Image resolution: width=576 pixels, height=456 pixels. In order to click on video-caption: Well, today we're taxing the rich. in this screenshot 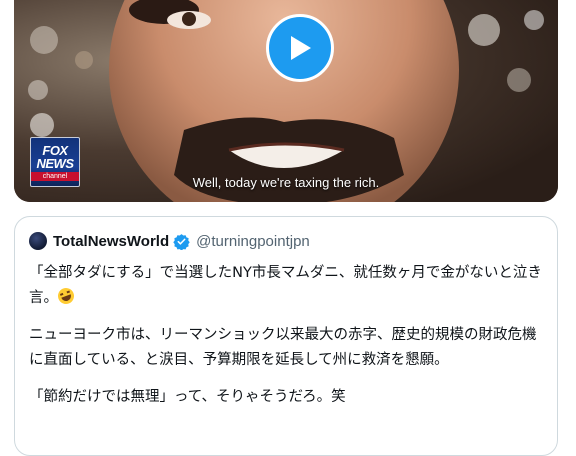, I will do `click(286, 182)`.